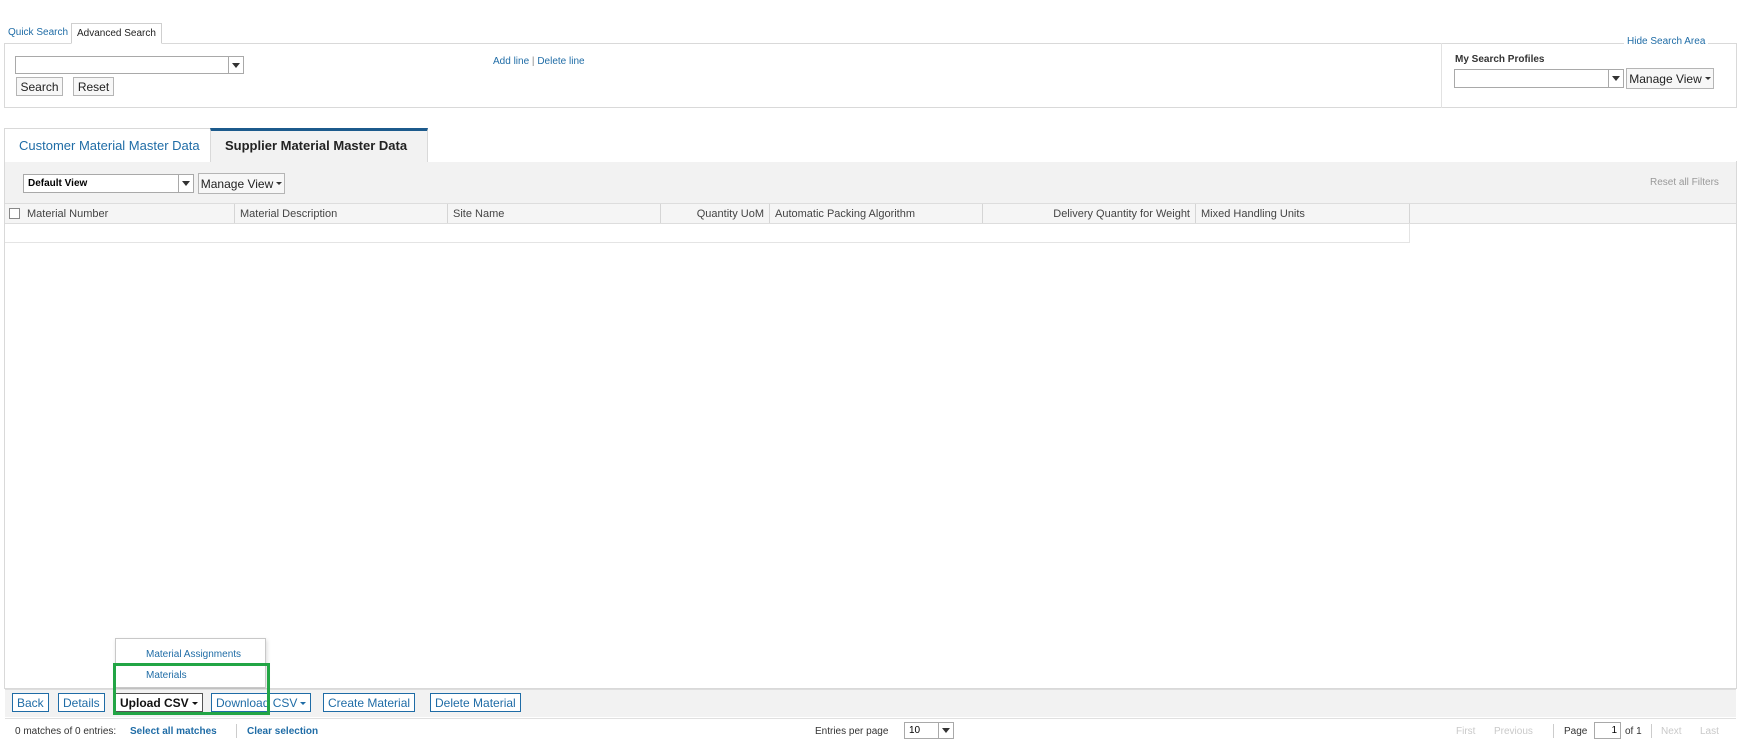 The height and width of the screenshot is (748, 1739). Describe the element at coordinates (14, 213) in the screenshot. I see `select-all-checkbox` at that location.